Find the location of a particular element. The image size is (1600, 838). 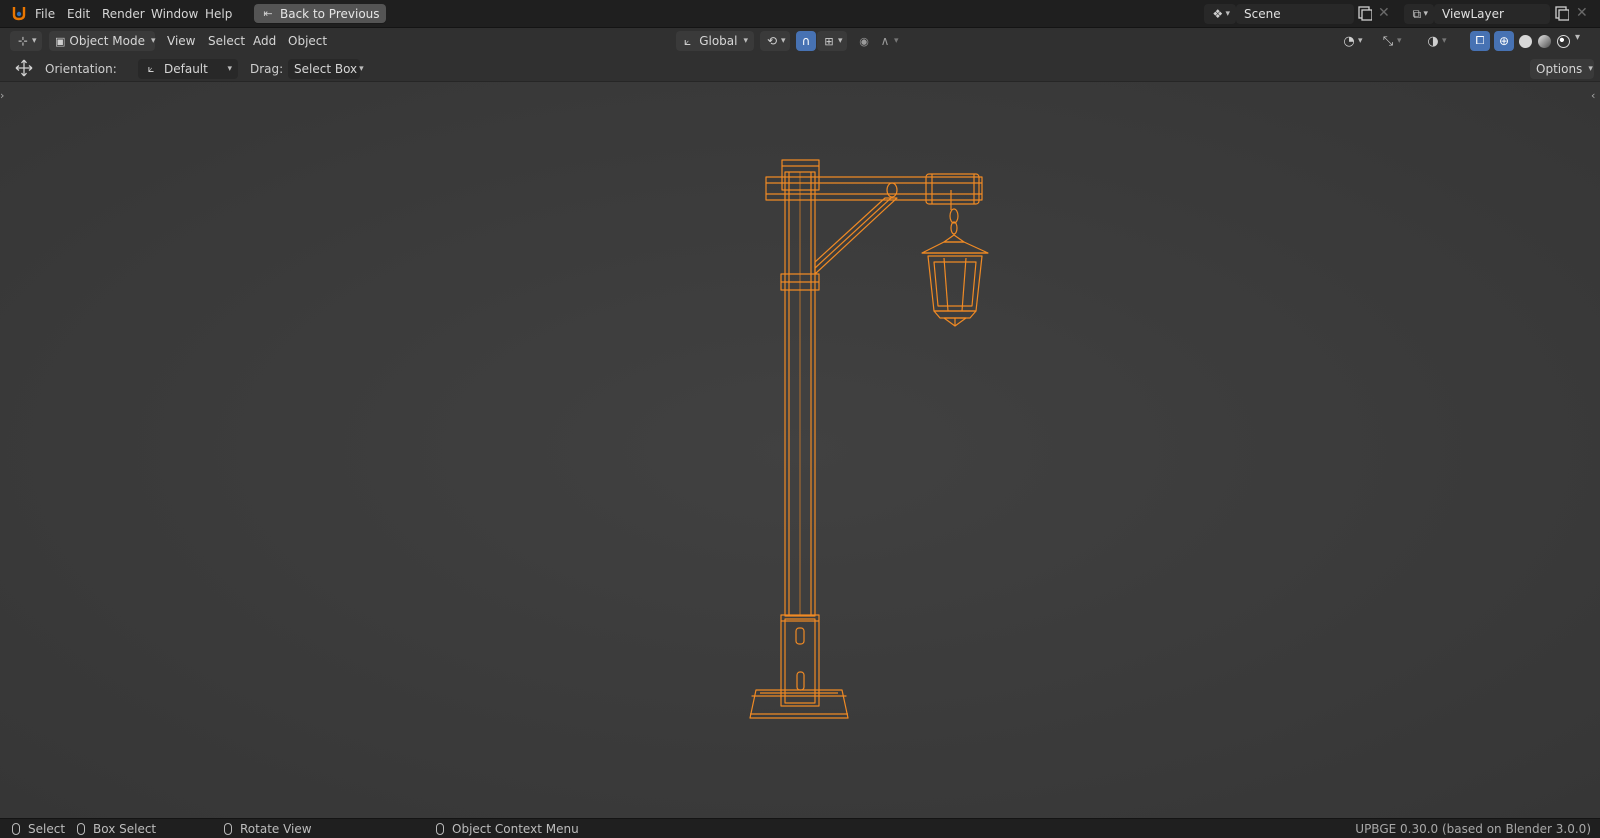

shading-solid-button is located at coordinates (1525, 41).